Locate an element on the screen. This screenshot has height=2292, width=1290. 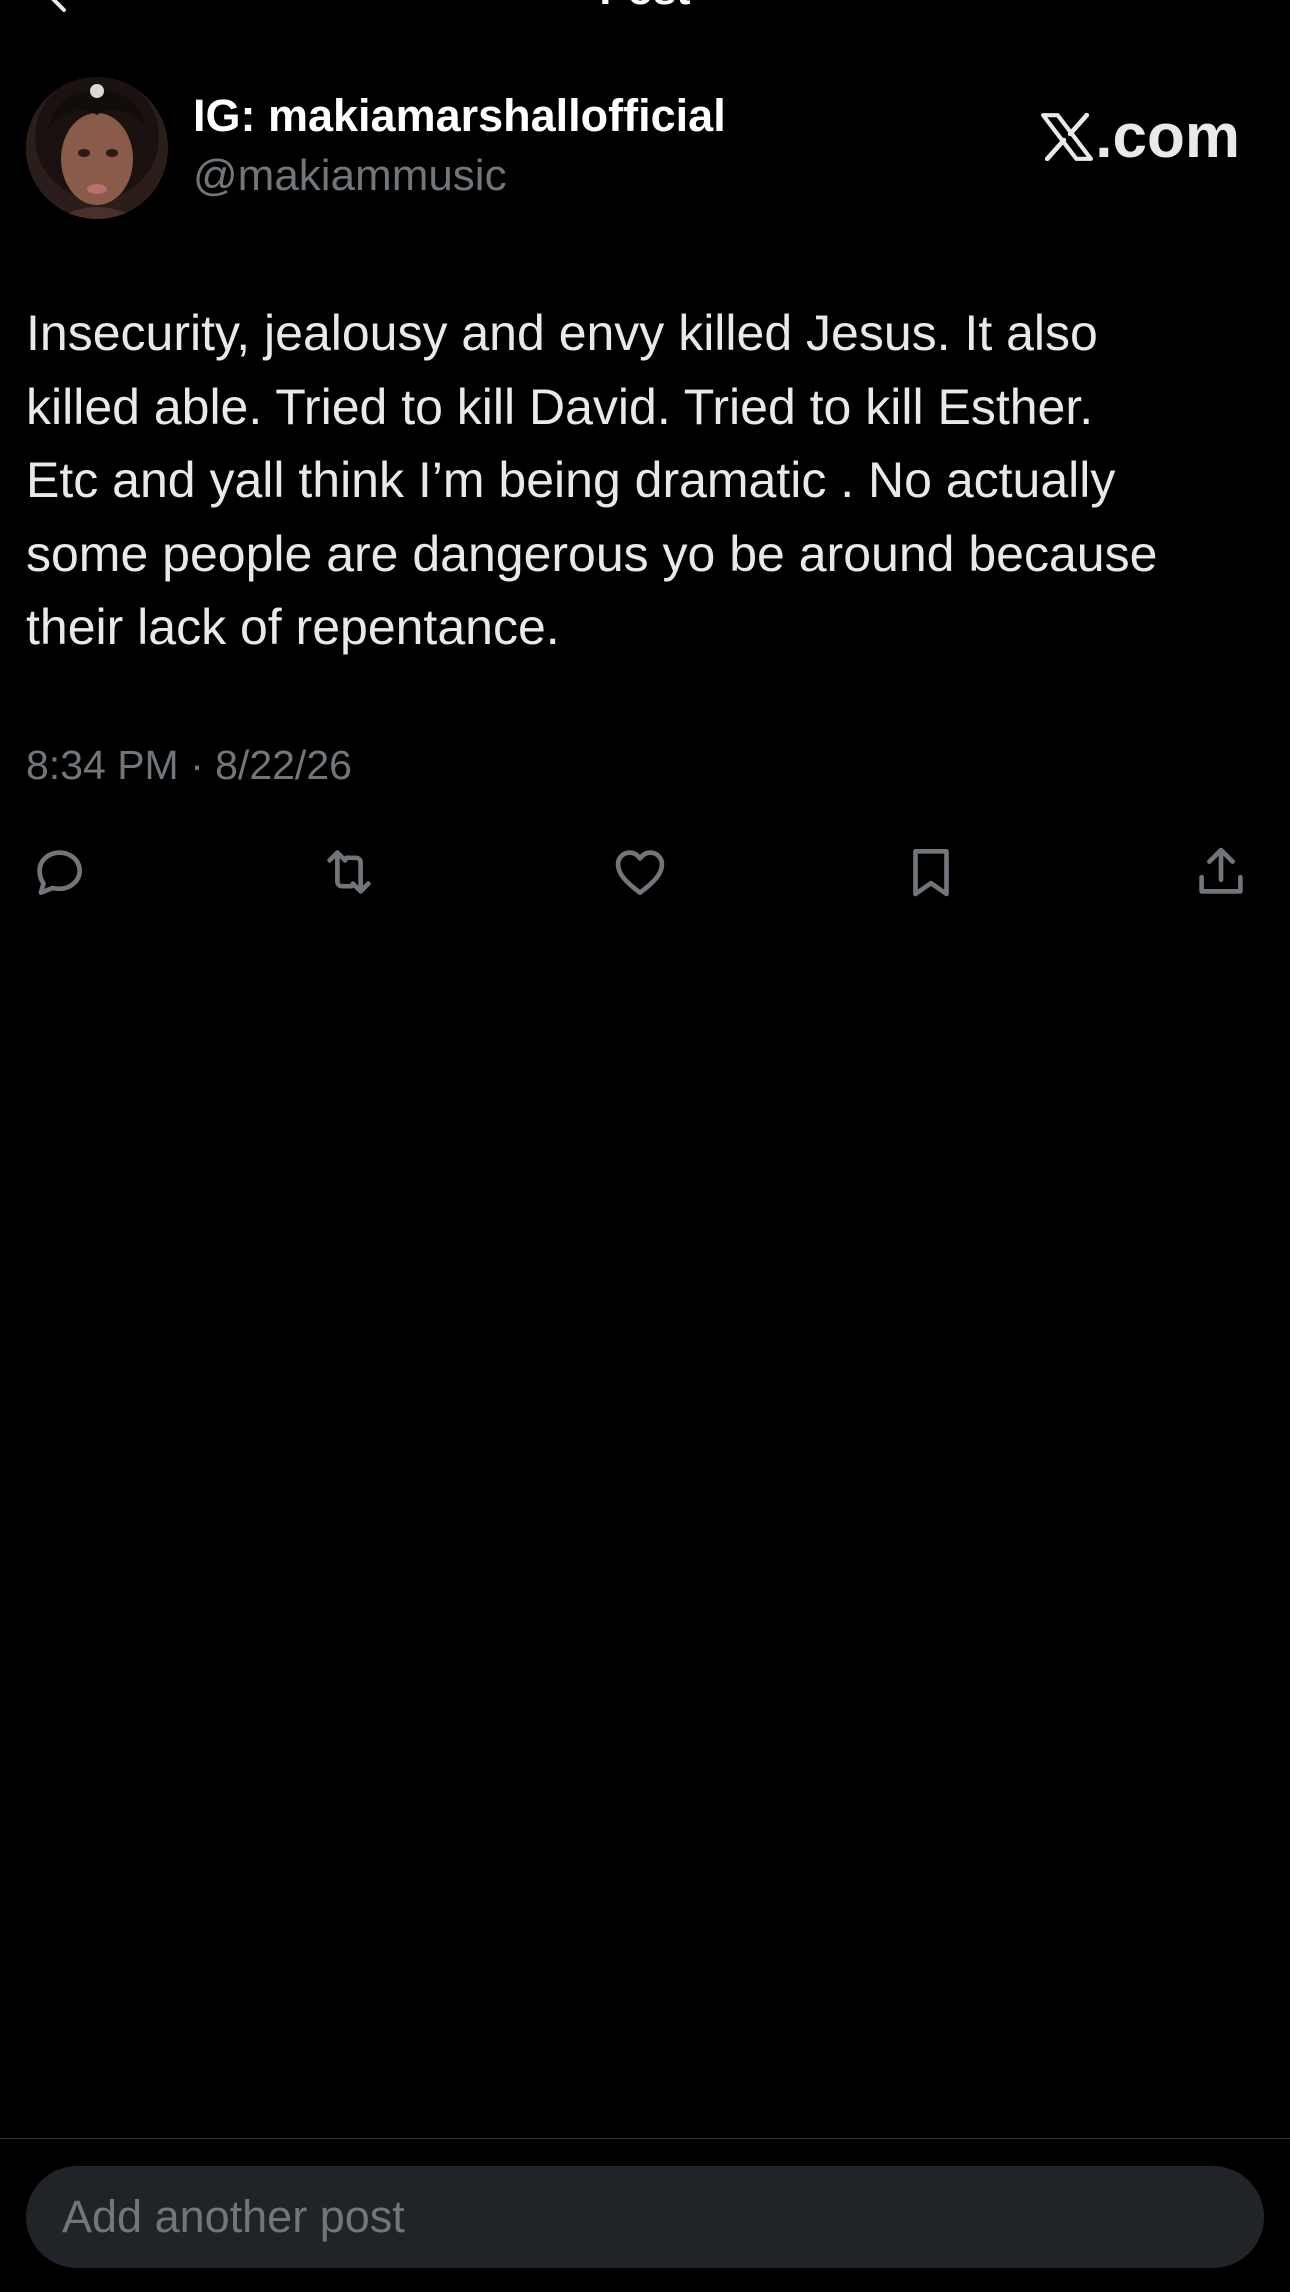
bookmark-icon is located at coordinates (931, 873).